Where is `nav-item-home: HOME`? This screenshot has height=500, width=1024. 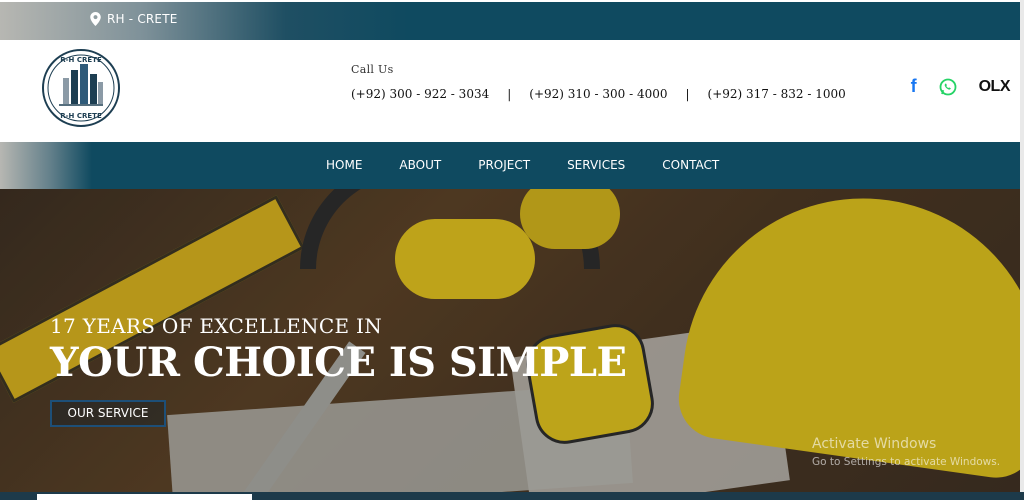 nav-item-home: HOME is located at coordinates (344, 165).